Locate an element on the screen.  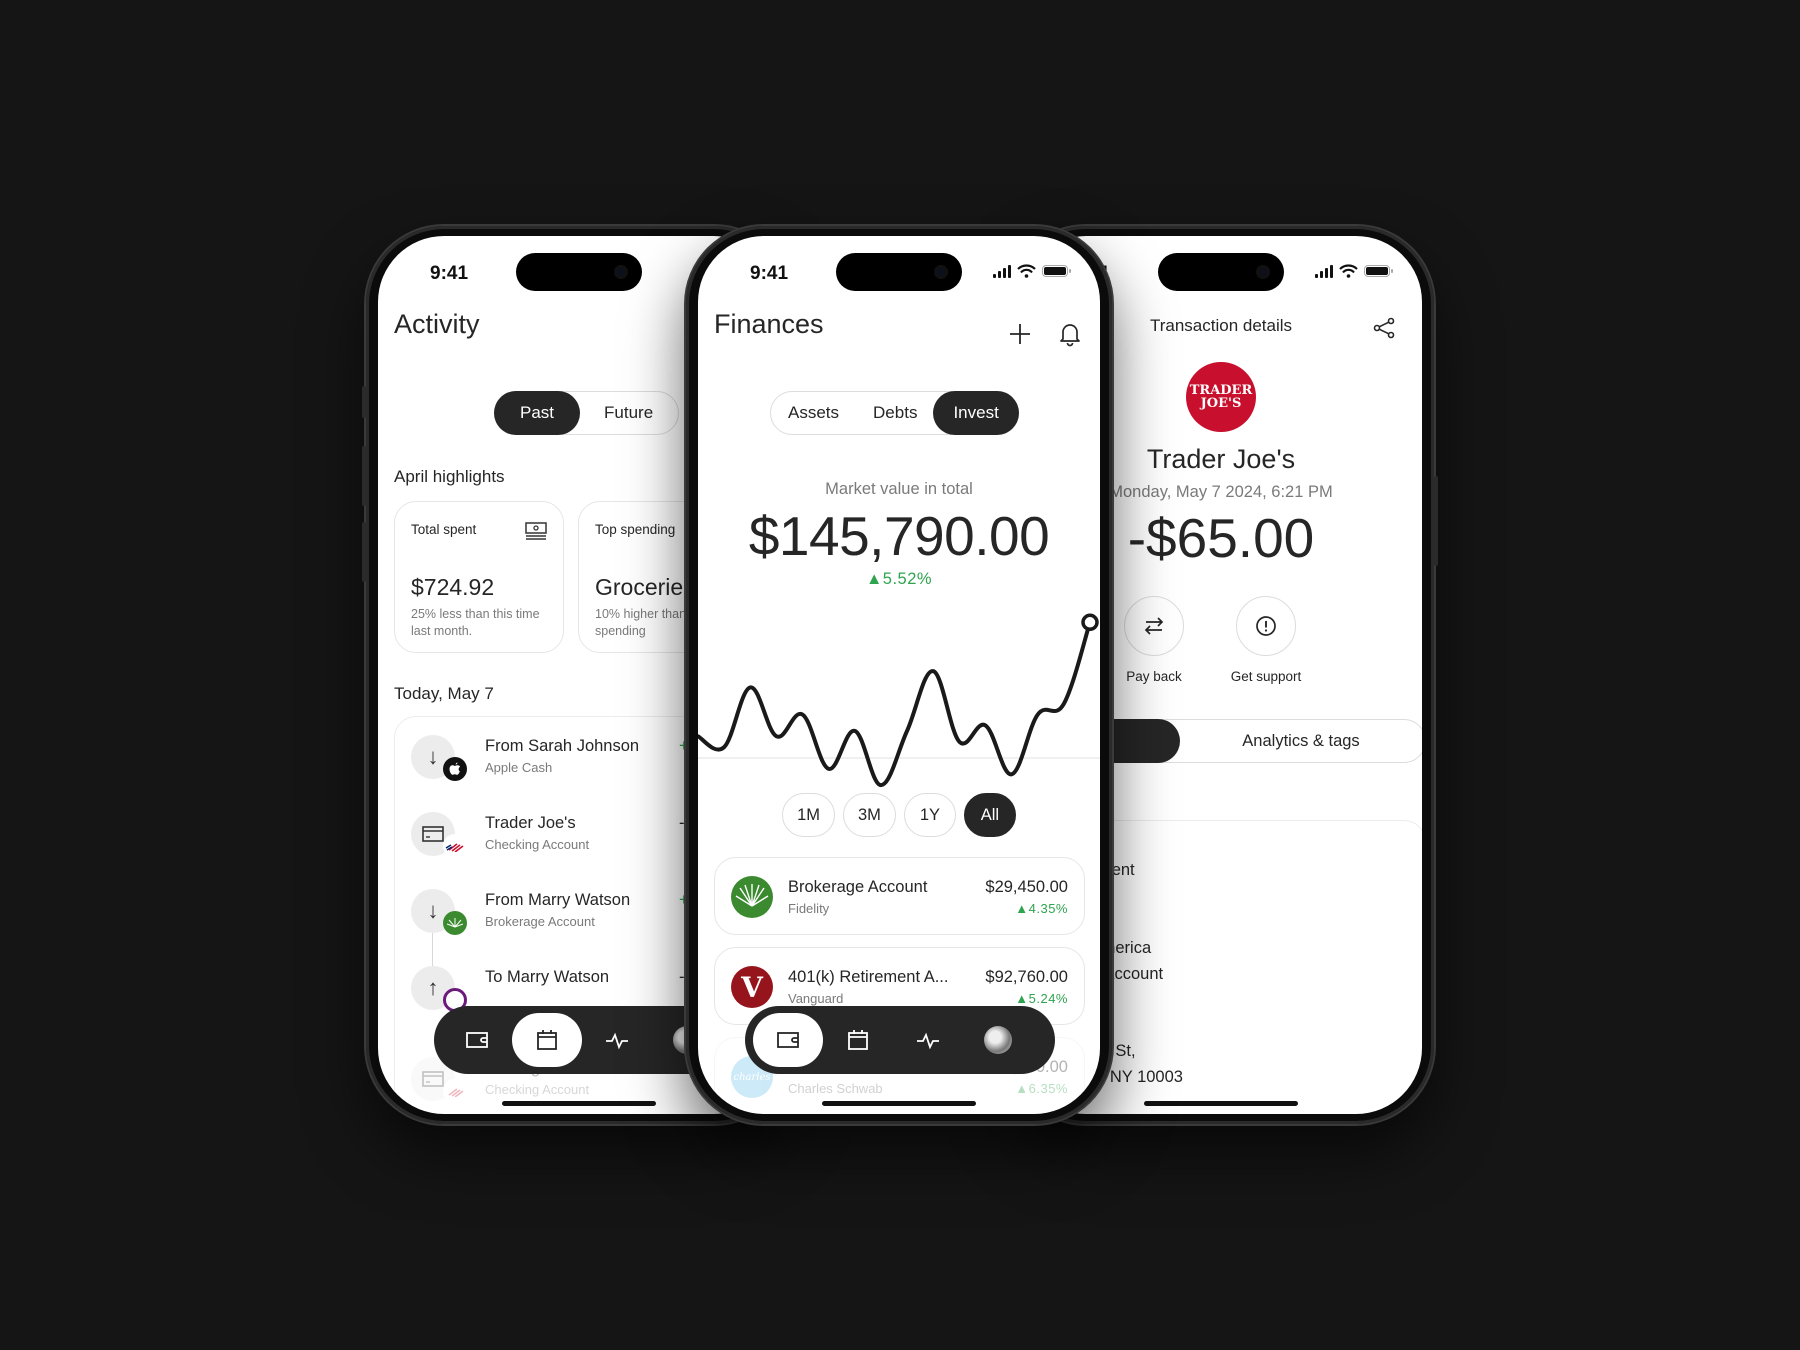
transaction-account: Brokerage Account is located at coordinates (540, 921).